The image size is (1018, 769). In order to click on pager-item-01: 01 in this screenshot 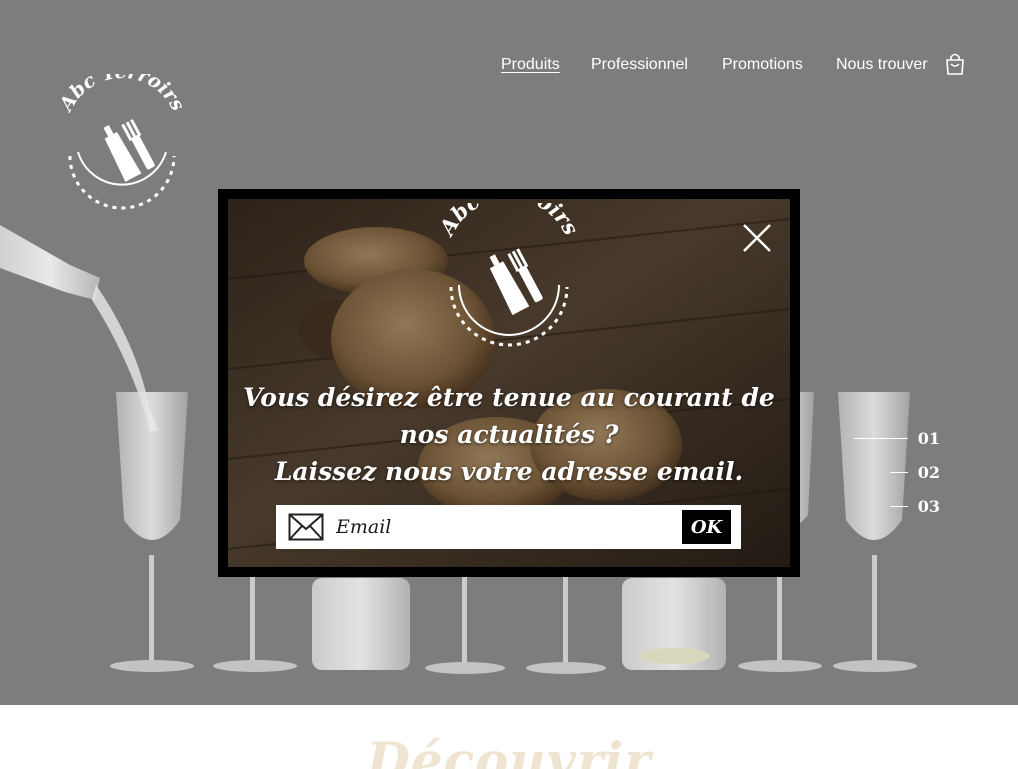, I will do `click(896, 438)`.